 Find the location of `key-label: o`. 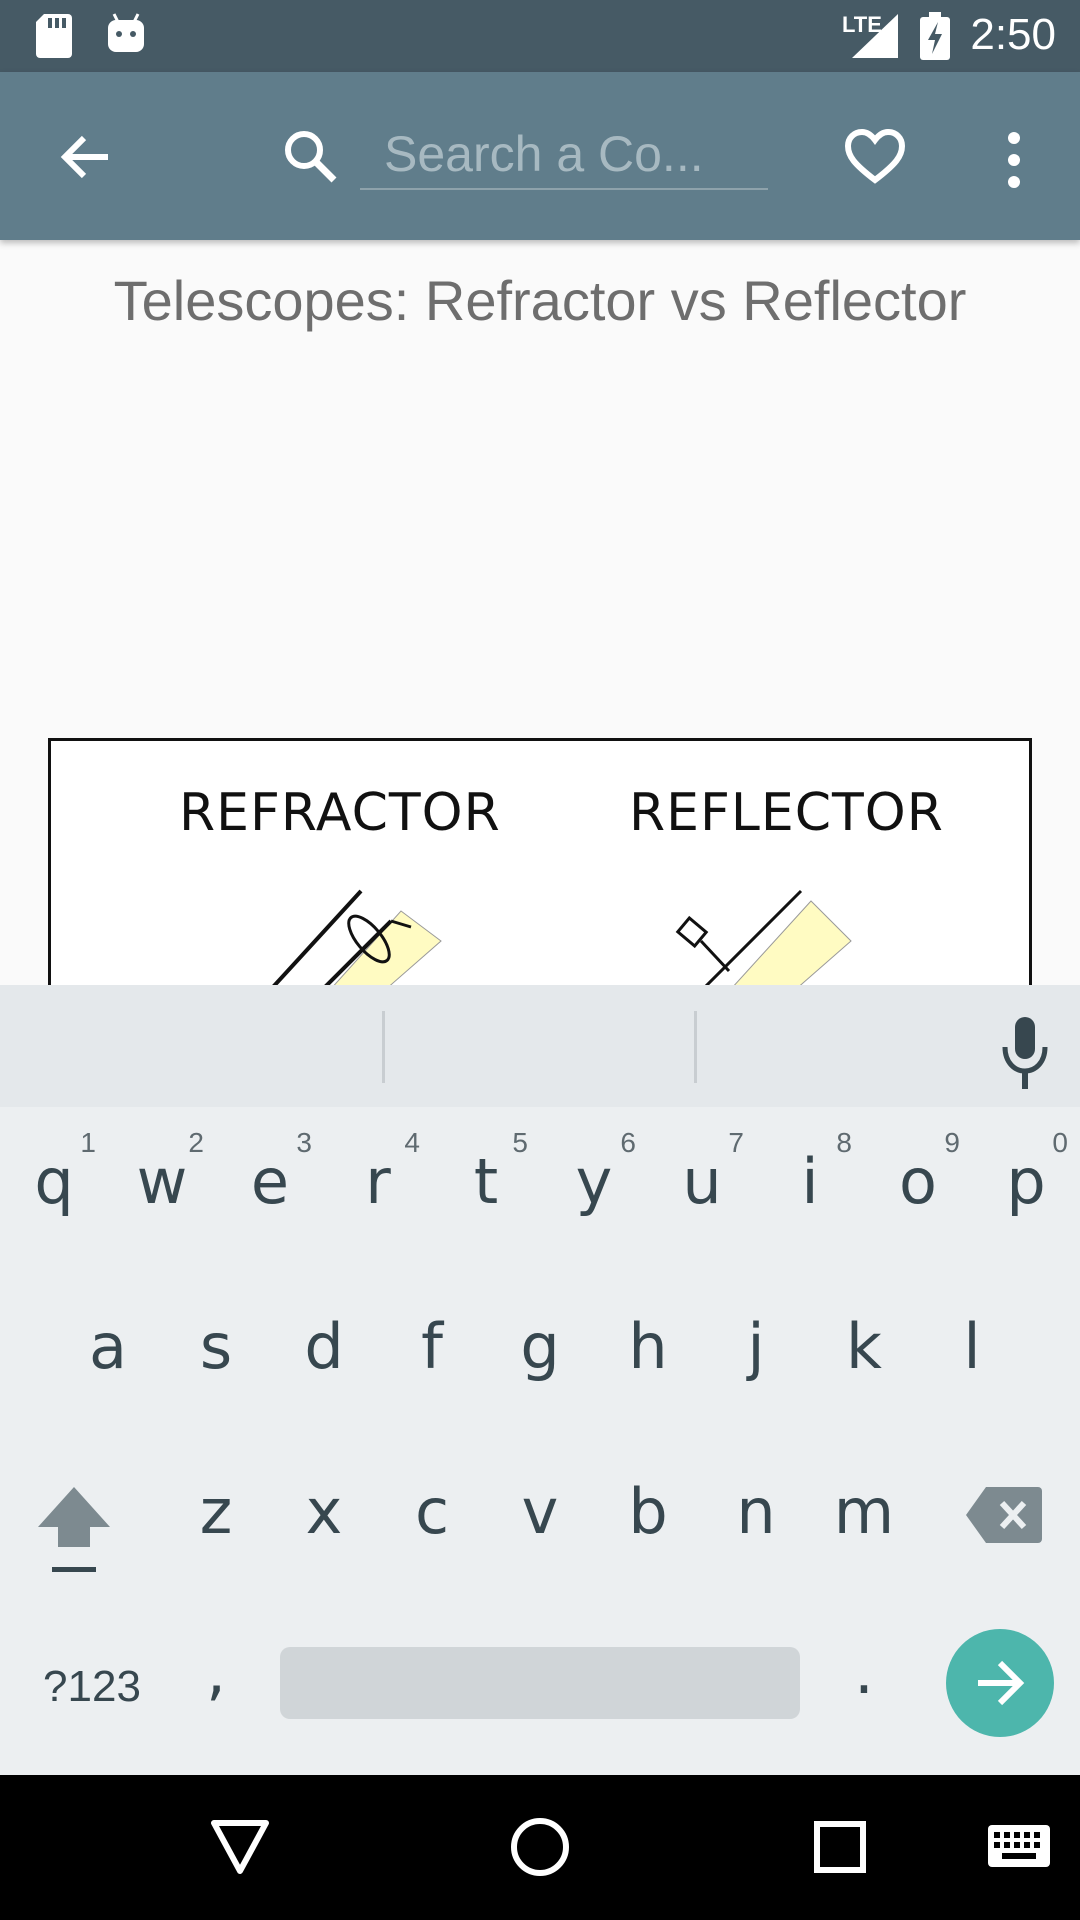

key-label: o is located at coordinates (918, 1181).